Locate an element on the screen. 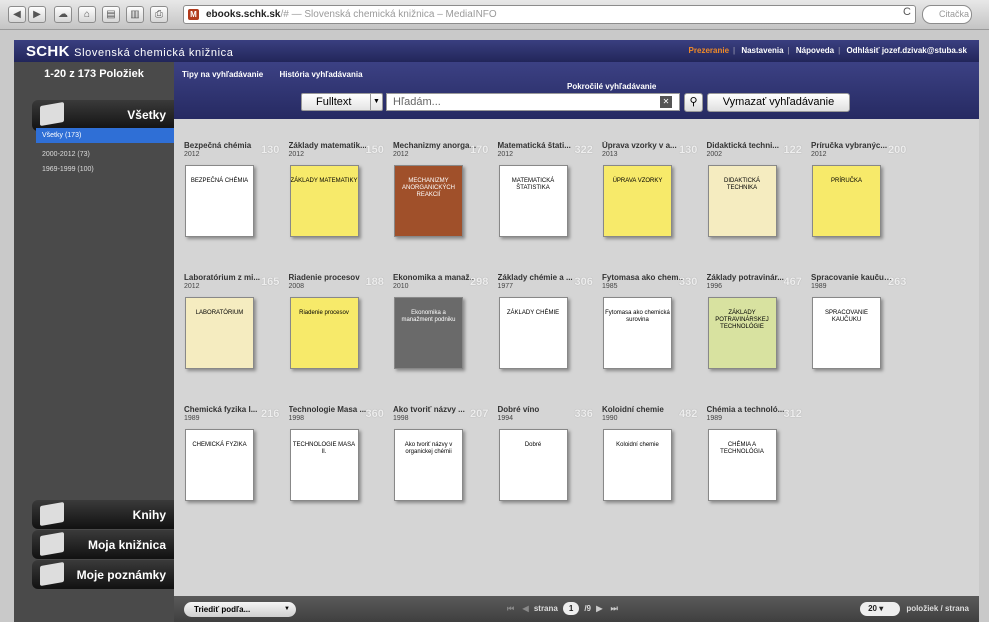 The image size is (989, 622). book-card: Úprava vzorky v a... 2013 130 ÚPRAVA VZORKY is located at coordinates (654, 205).